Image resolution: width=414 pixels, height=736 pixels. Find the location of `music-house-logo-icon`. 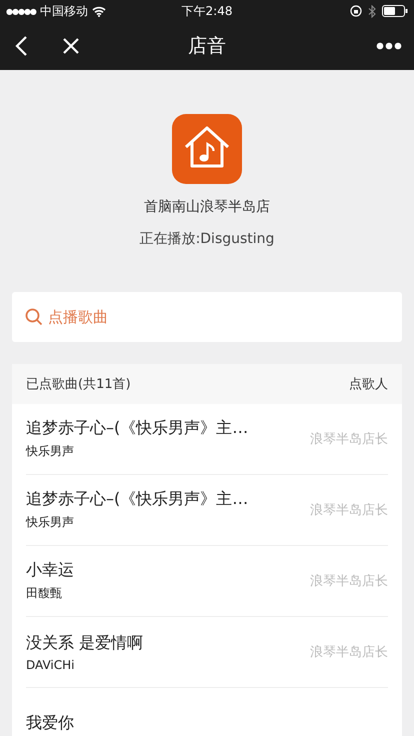

music-house-logo-icon is located at coordinates (207, 149).